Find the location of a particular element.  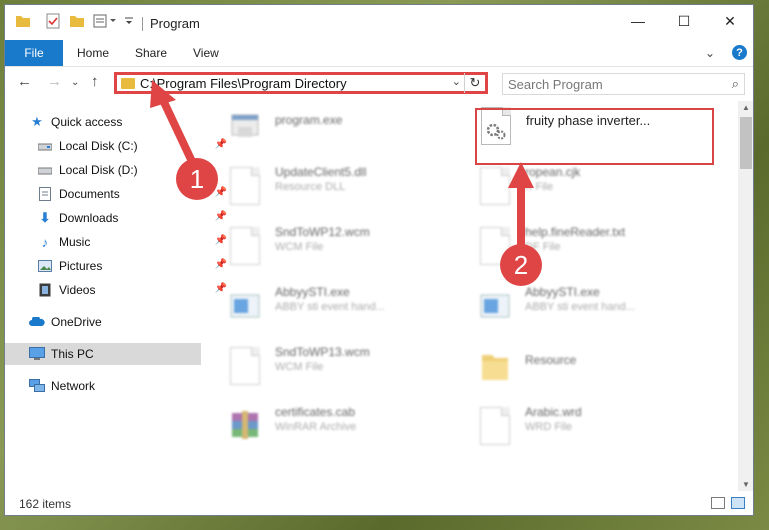

callout-2: 2 is located at coordinates (521, 265).